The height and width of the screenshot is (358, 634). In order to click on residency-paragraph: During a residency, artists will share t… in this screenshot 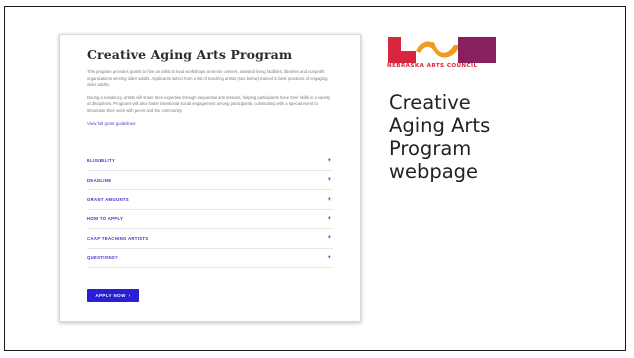, I will do `click(209, 103)`.